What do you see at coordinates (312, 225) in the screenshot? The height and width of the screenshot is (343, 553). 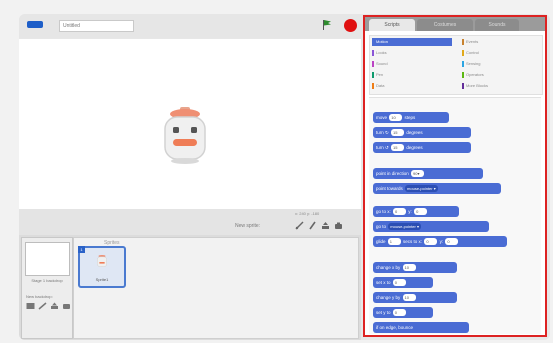 I see `choose-sprite-icon` at bounding box center [312, 225].